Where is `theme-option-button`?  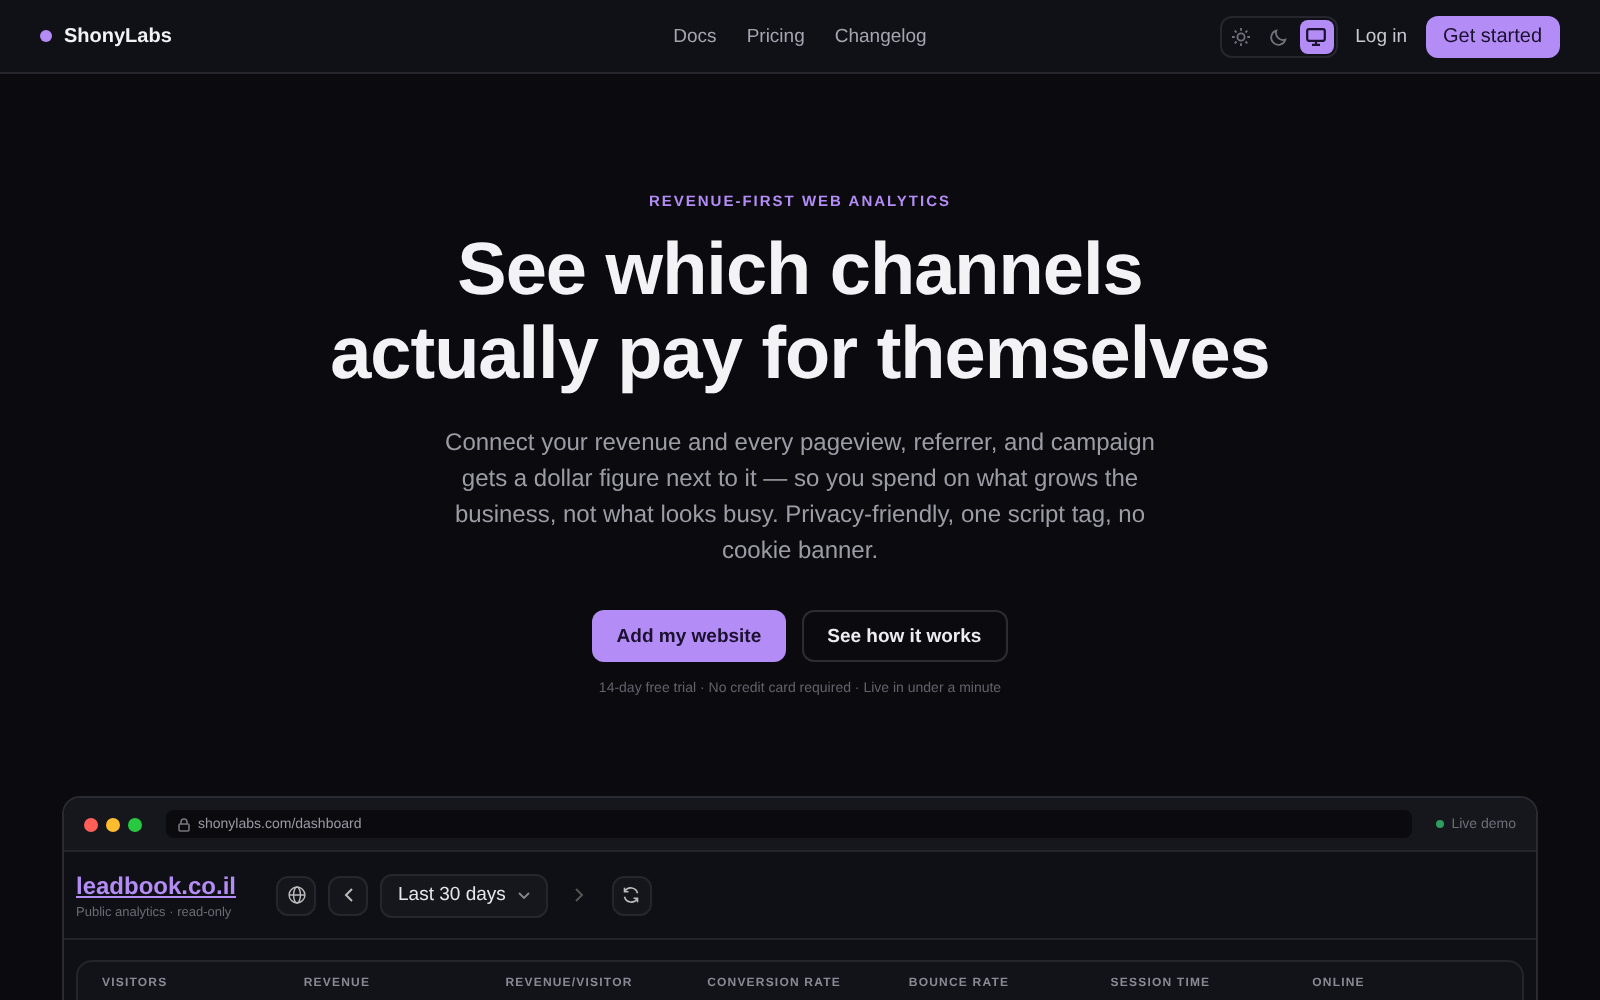
theme-option-button is located at coordinates (1316, 36).